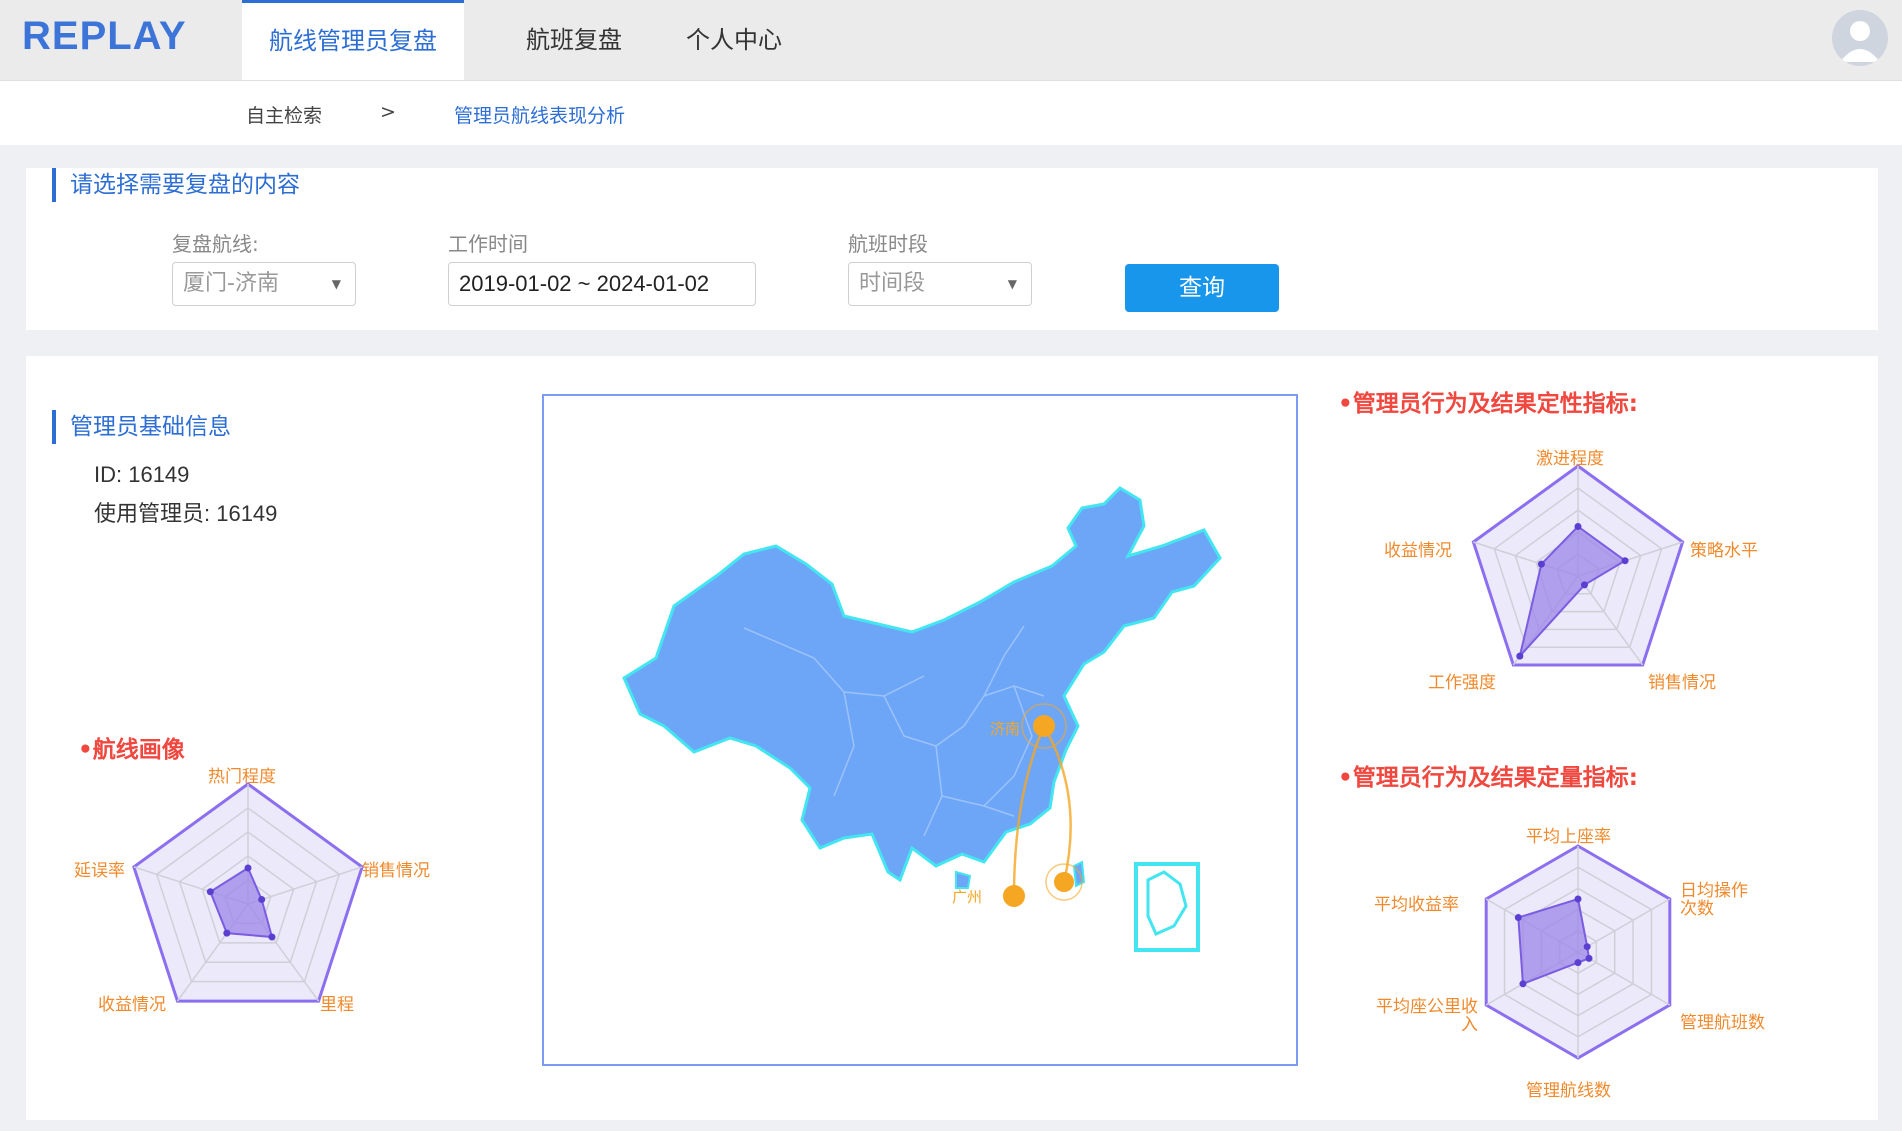  What do you see at coordinates (1724, 551) in the screenshot?
I see `radar-label-strategy: 策略水平` at bounding box center [1724, 551].